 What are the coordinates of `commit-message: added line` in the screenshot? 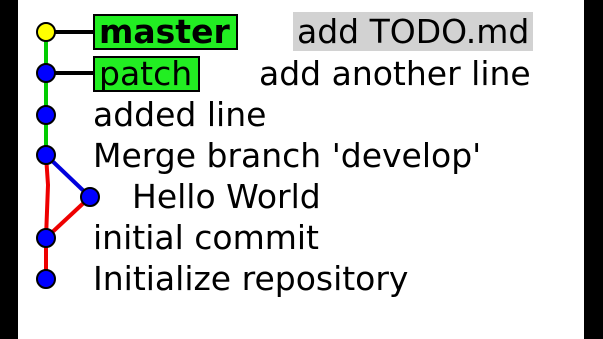 It's located at (179, 114).